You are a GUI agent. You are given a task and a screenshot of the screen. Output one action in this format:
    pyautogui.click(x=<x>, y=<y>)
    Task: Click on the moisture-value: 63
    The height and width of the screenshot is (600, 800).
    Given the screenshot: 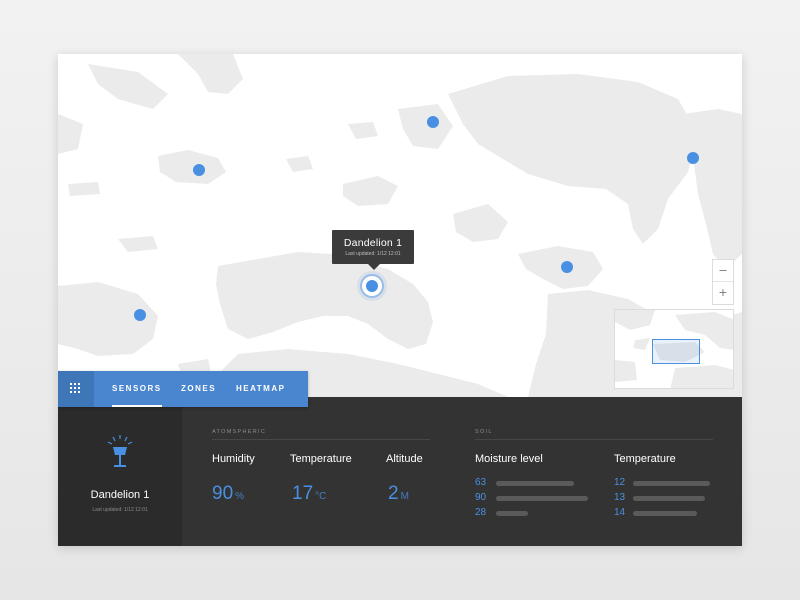 What is the action you would take?
    pyautogui.click(x=481, y=482)
    